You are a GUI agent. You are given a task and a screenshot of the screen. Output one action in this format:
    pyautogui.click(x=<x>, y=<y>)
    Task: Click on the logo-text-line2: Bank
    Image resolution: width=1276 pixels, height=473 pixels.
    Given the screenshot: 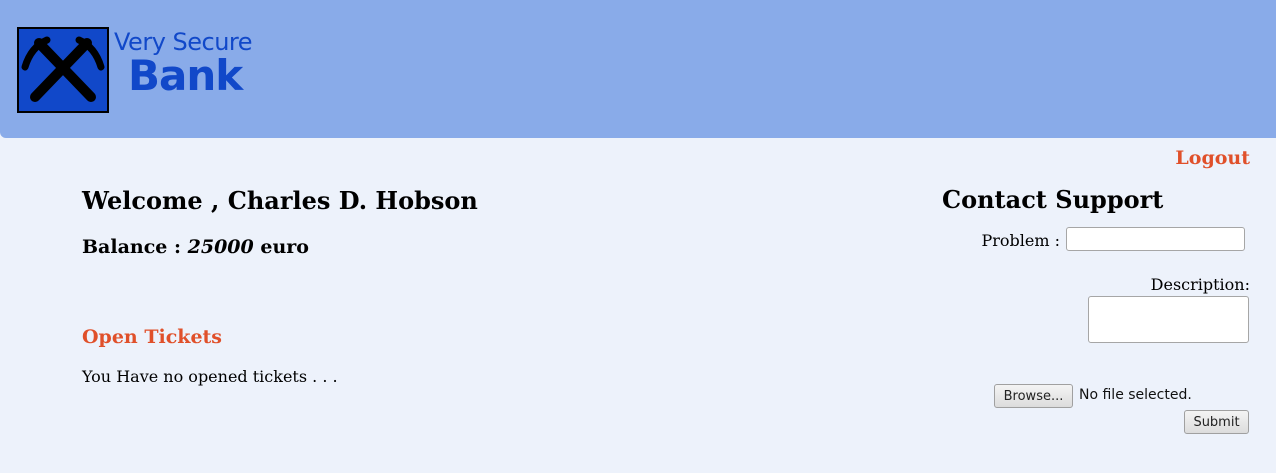 What is the action you would take?
    pyautogui.click(x=185, y=75)
    